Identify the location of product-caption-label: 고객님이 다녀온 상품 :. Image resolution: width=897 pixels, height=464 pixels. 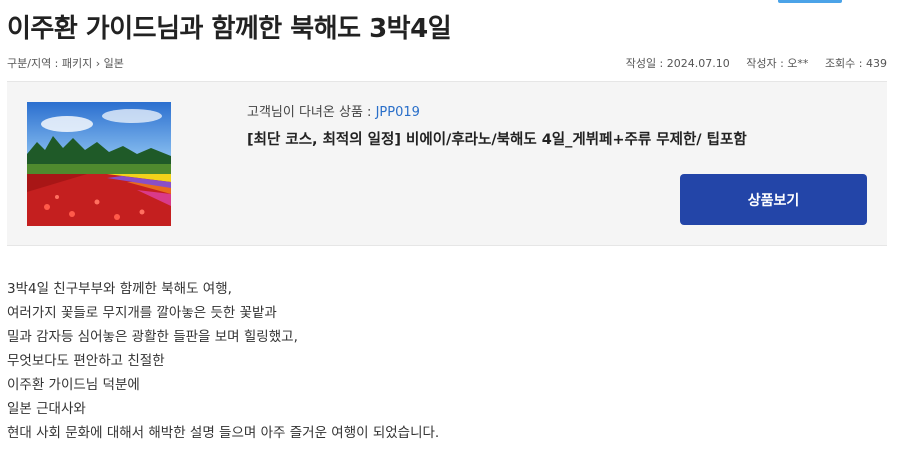
(311, 112).